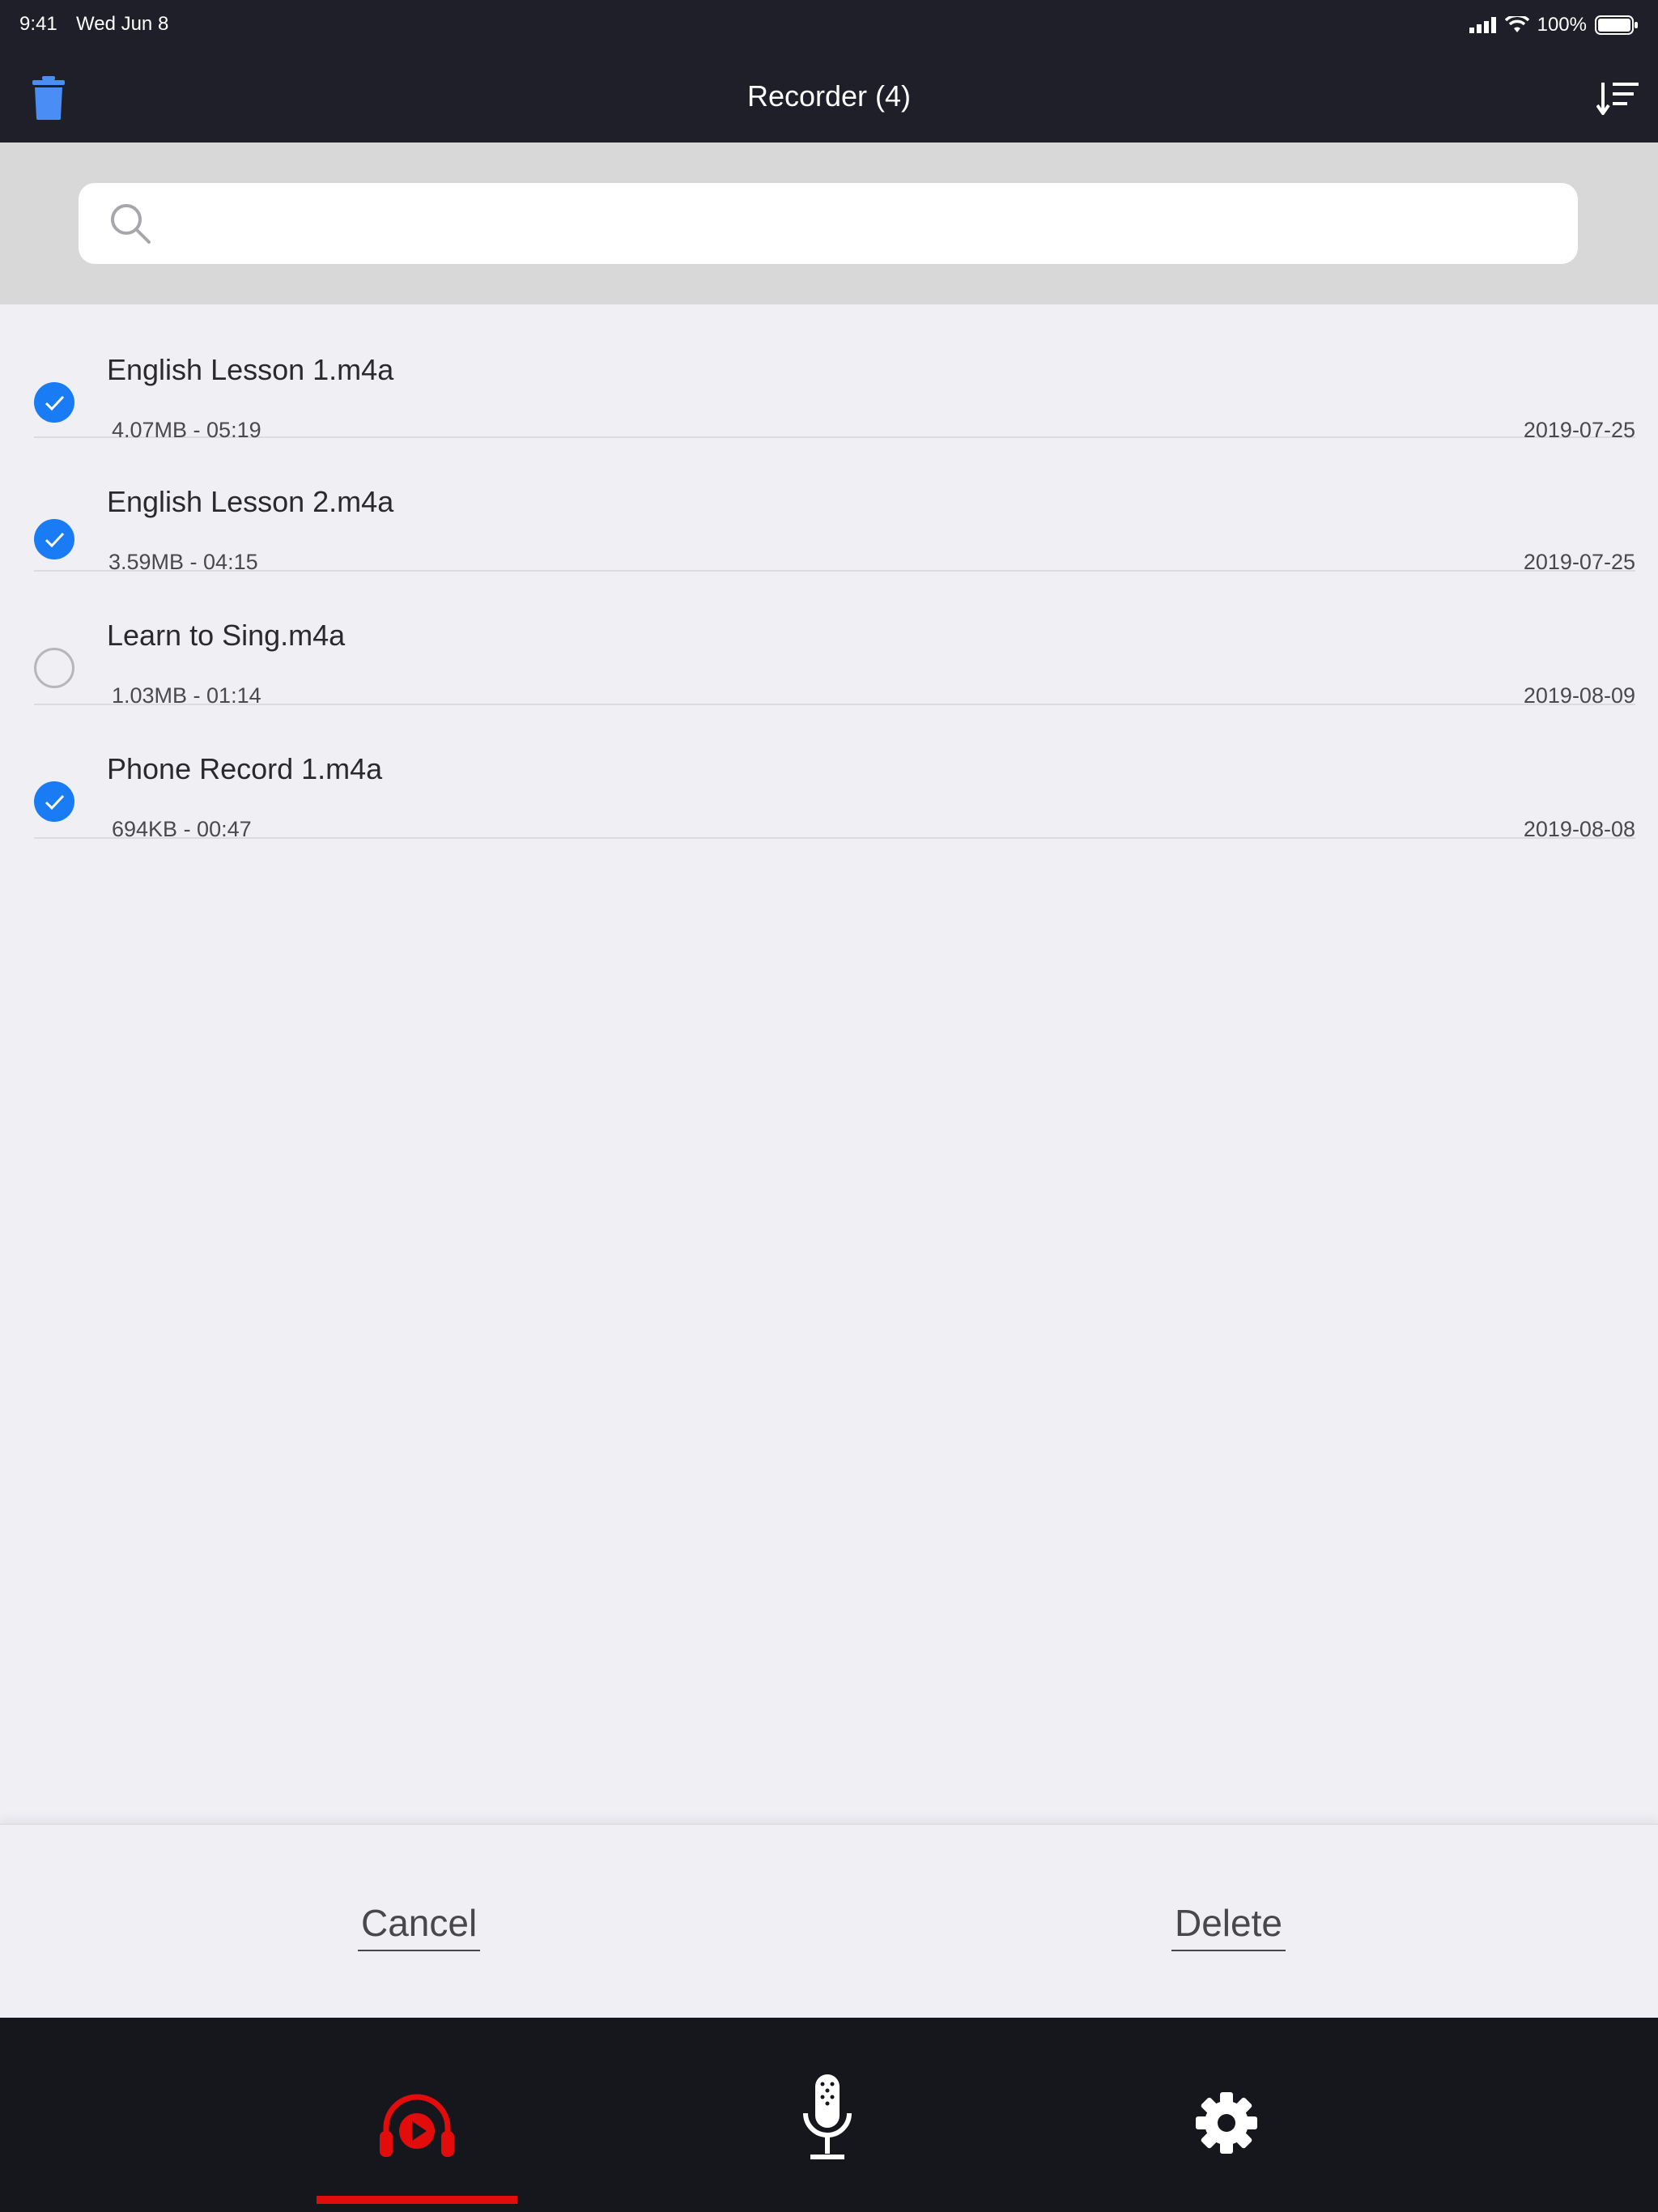 This screenshot has width=1658, height=2212. Describe the element at coordinates (1226, 2123) in the screenshot. I see `gear-icon` at that location.